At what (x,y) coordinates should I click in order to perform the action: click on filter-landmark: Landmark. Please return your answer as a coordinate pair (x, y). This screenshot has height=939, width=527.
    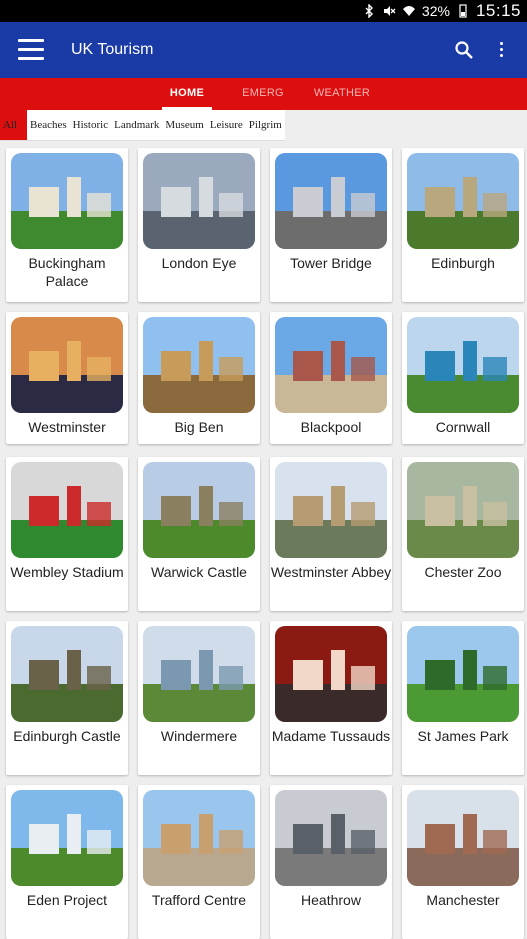
    Looking at the image, I should click on (136, 125).